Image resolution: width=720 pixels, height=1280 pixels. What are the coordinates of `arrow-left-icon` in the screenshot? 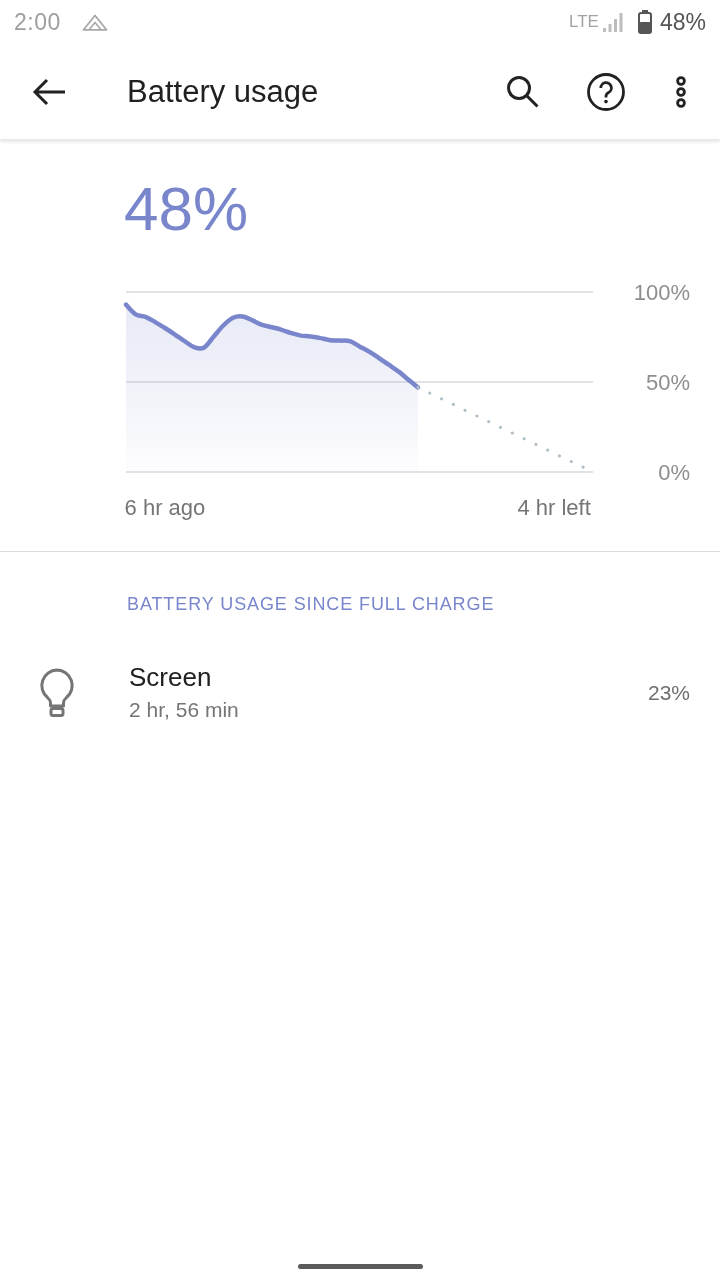 It's located at (49, 91).